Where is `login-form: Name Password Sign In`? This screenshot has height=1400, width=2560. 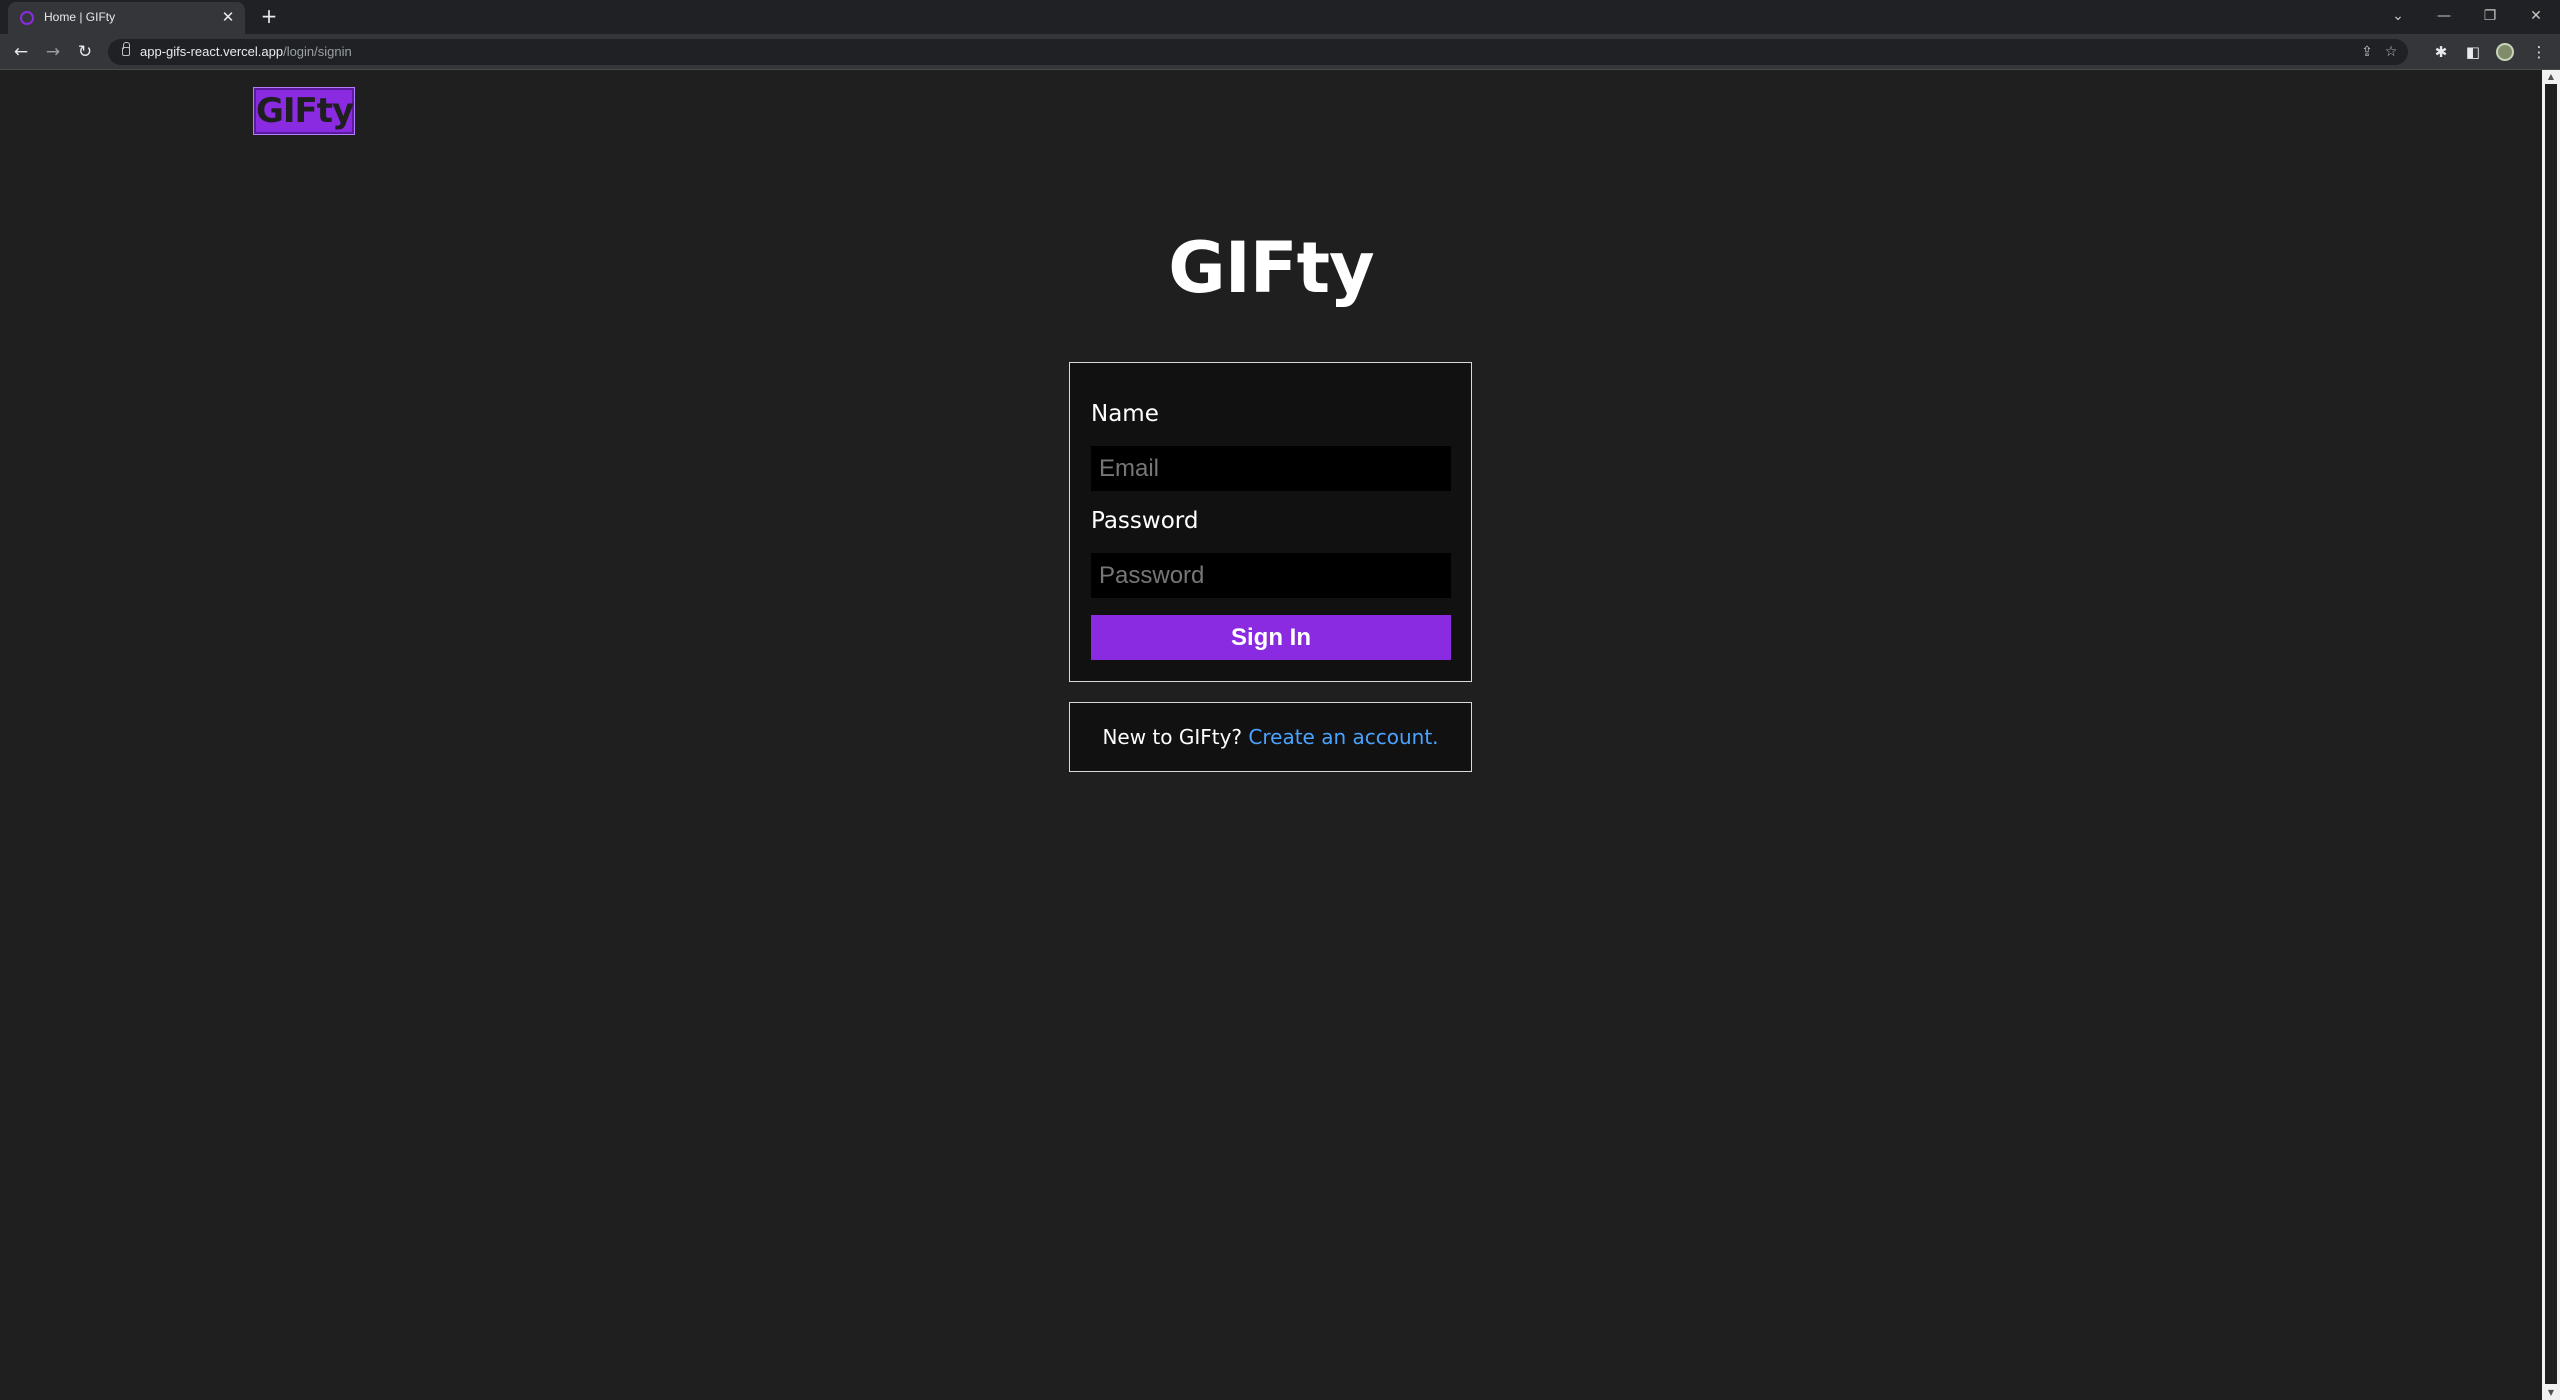 login-form: Name Password Sign In is located at coordinates (1270, 522).